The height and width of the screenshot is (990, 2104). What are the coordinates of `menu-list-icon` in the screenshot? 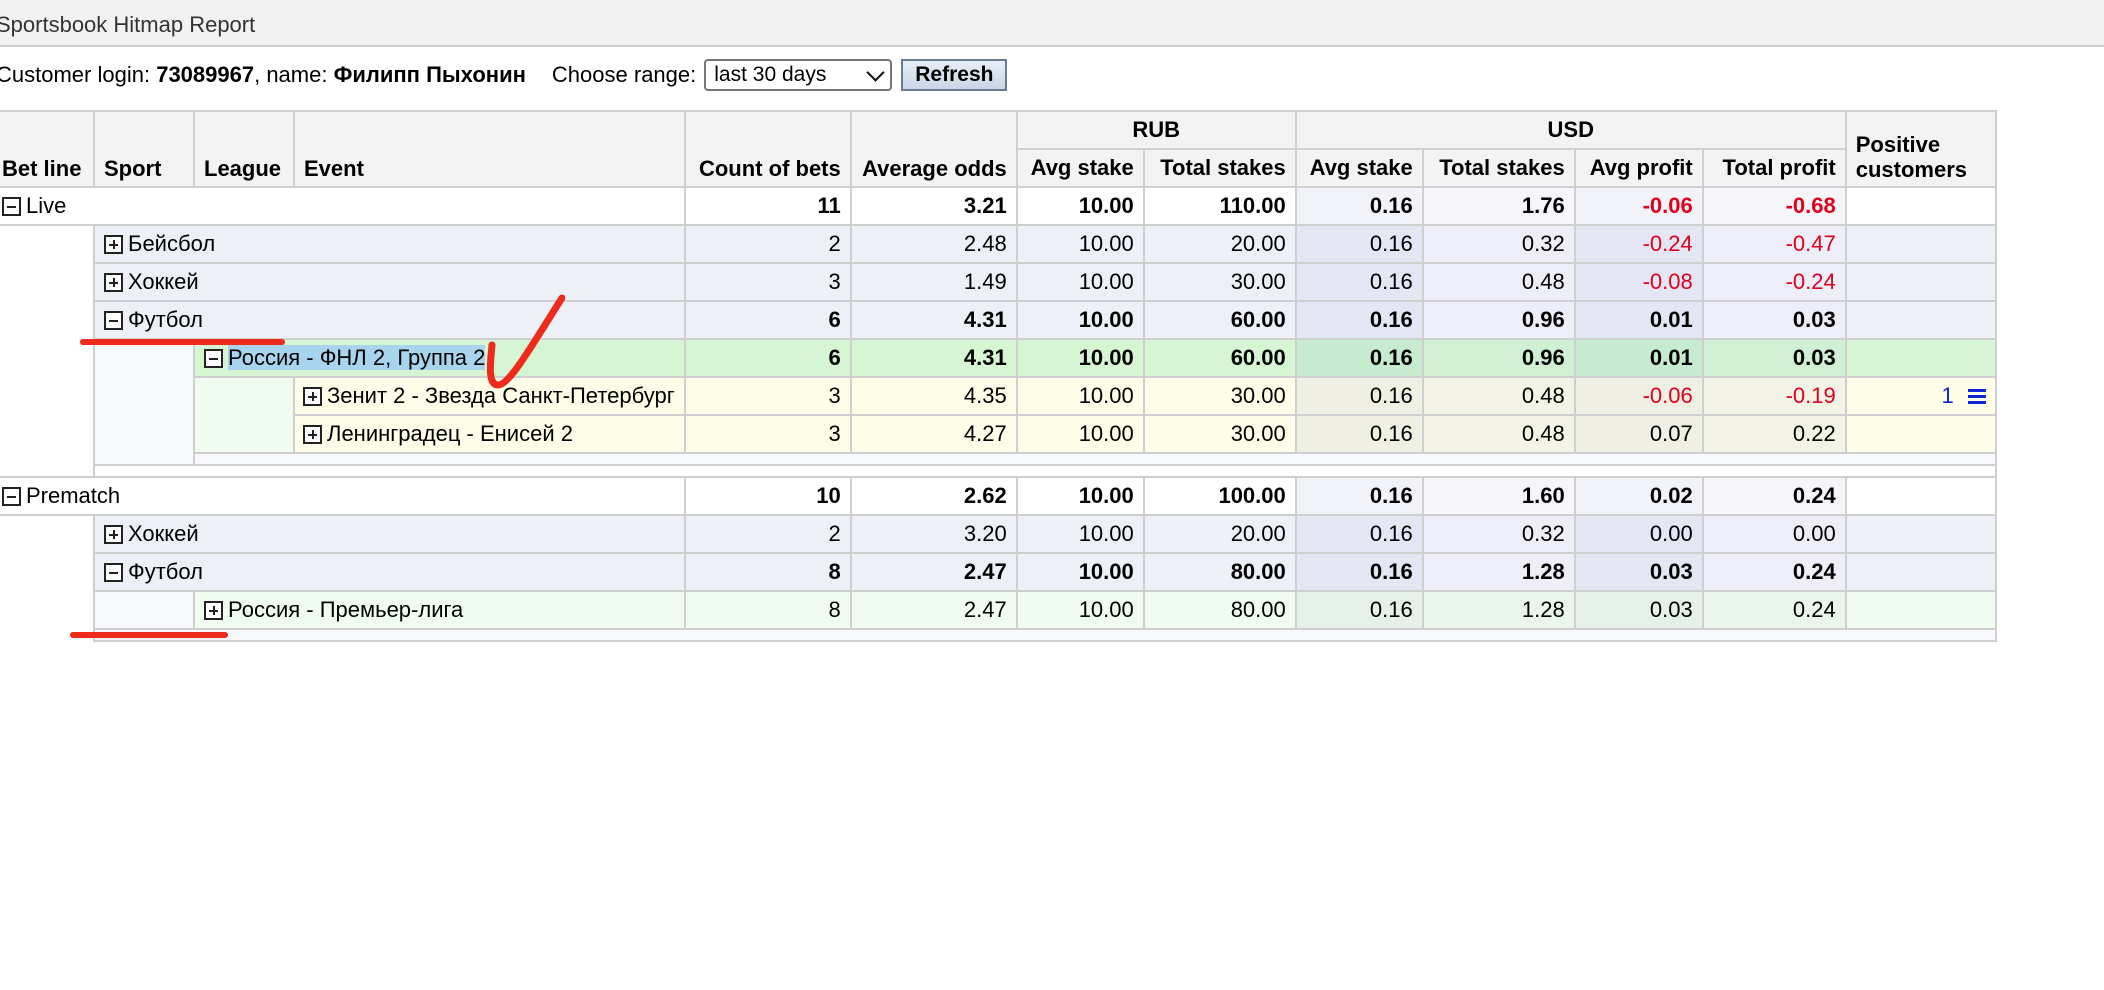 It's located at (1976, 396).